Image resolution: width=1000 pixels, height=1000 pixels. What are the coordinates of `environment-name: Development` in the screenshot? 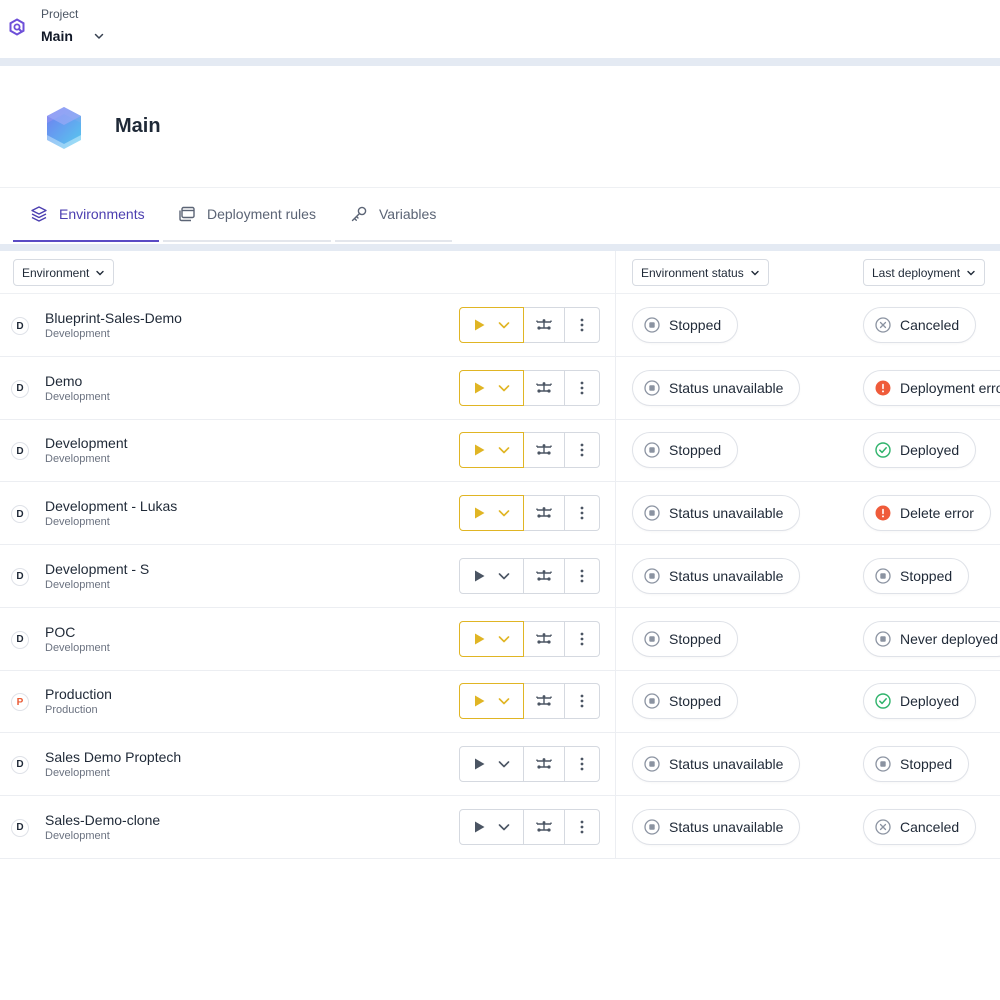 It's located at (86, 443).